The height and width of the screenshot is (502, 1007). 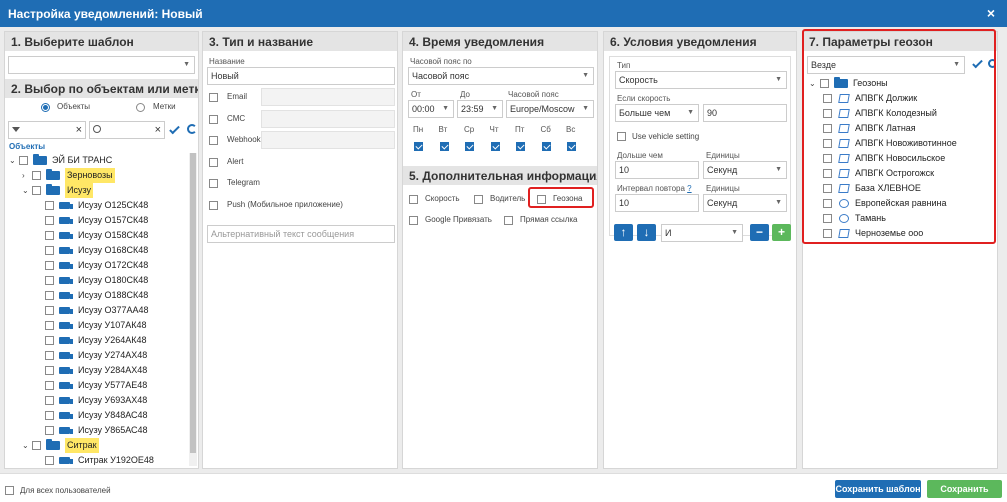 I want to click on tree-item: Исузу У264АК48, so click(x=96, y=340).